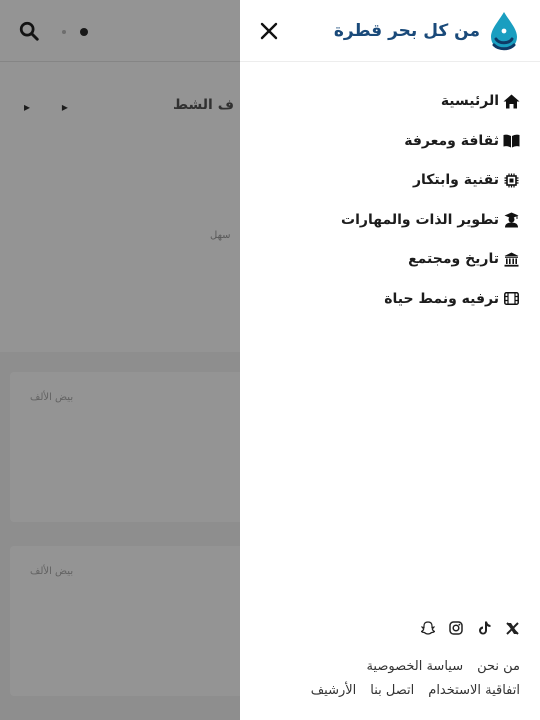  What do you see at coordinates (269, 31) in the screenshot?
I see `close-icon` at bounding box center [269, 31].